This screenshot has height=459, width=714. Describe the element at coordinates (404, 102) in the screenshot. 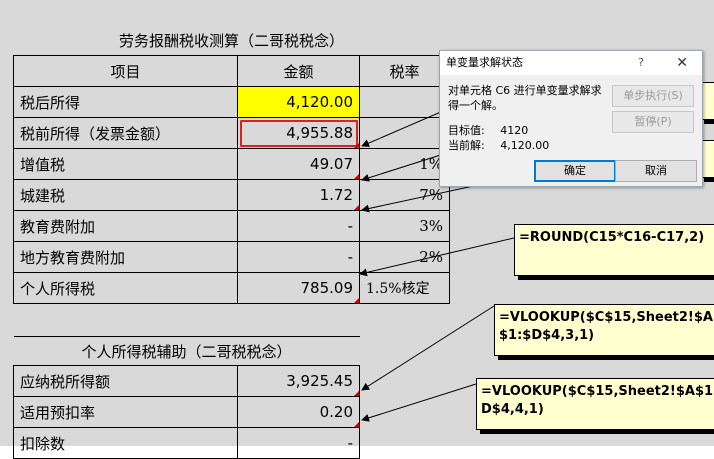

I see `cell-after-tax-rate` at that location.